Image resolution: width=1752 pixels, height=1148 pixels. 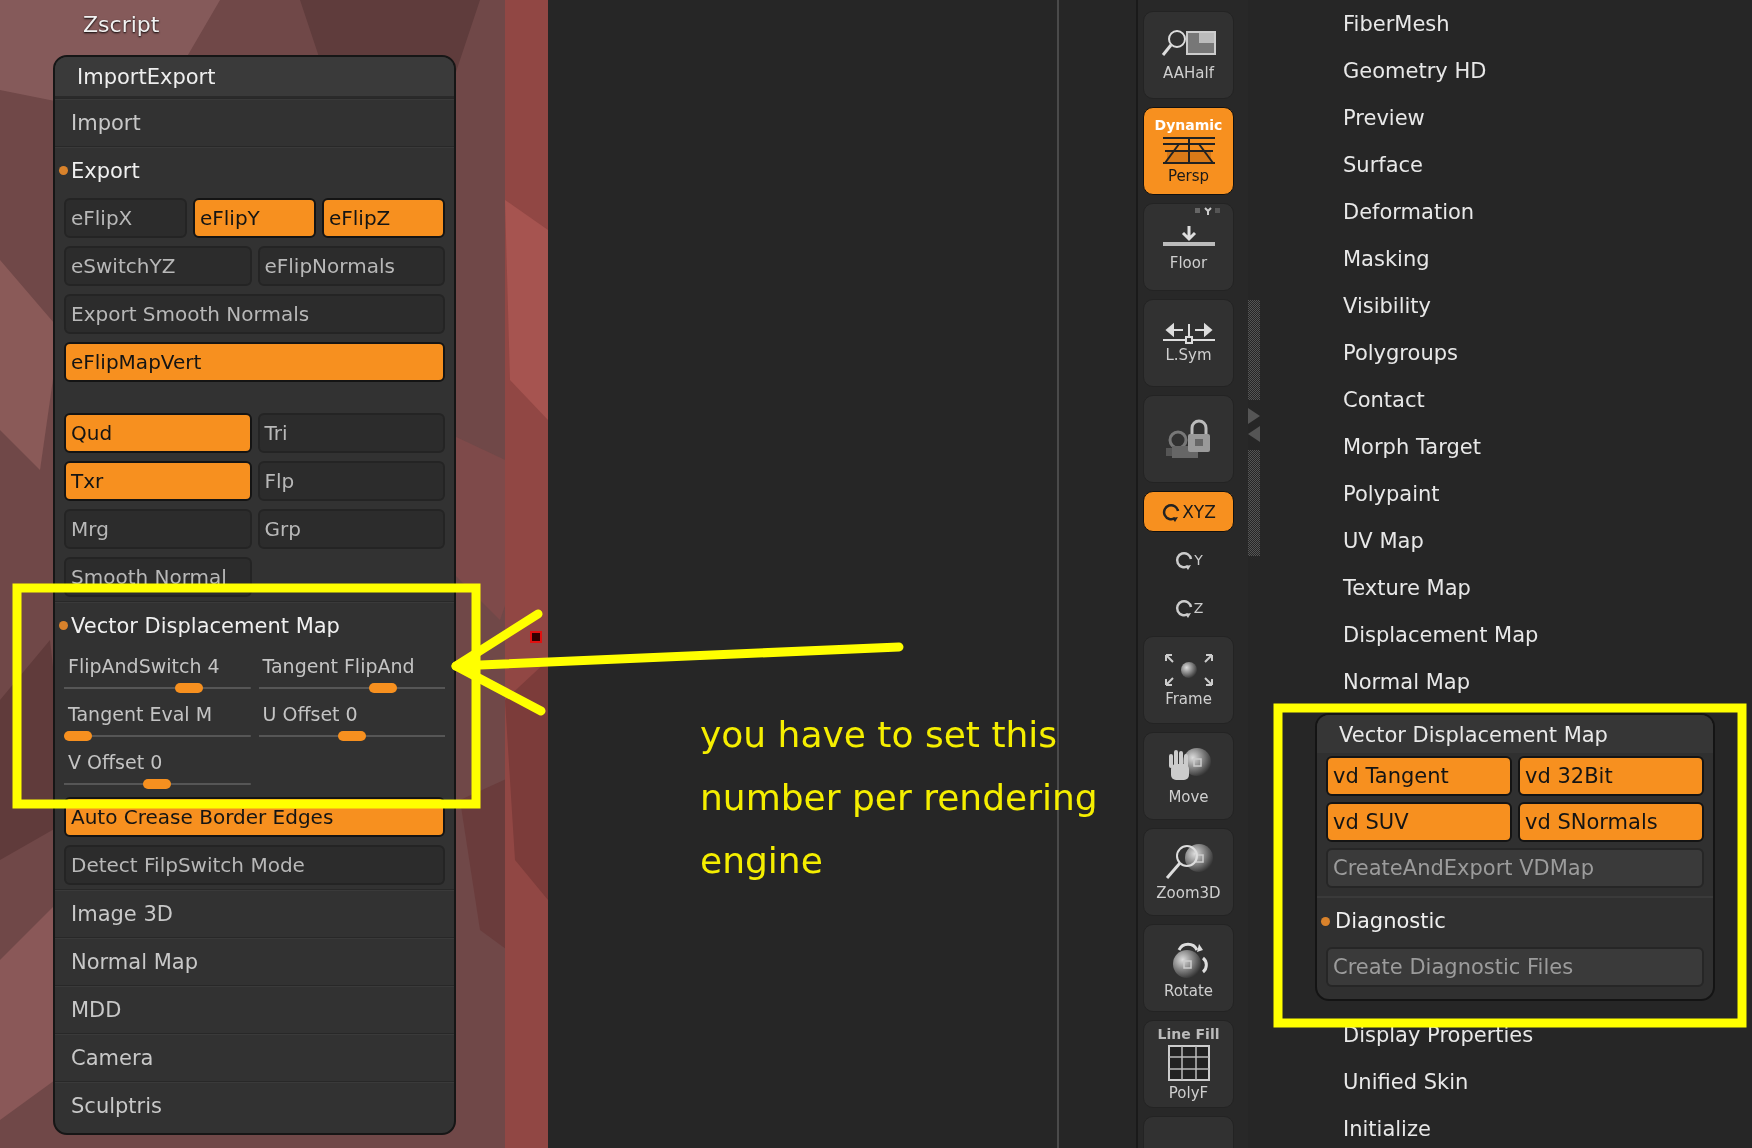 I want to click on toggle-button: Export Smooth Normals, so click(x=254, y=314).